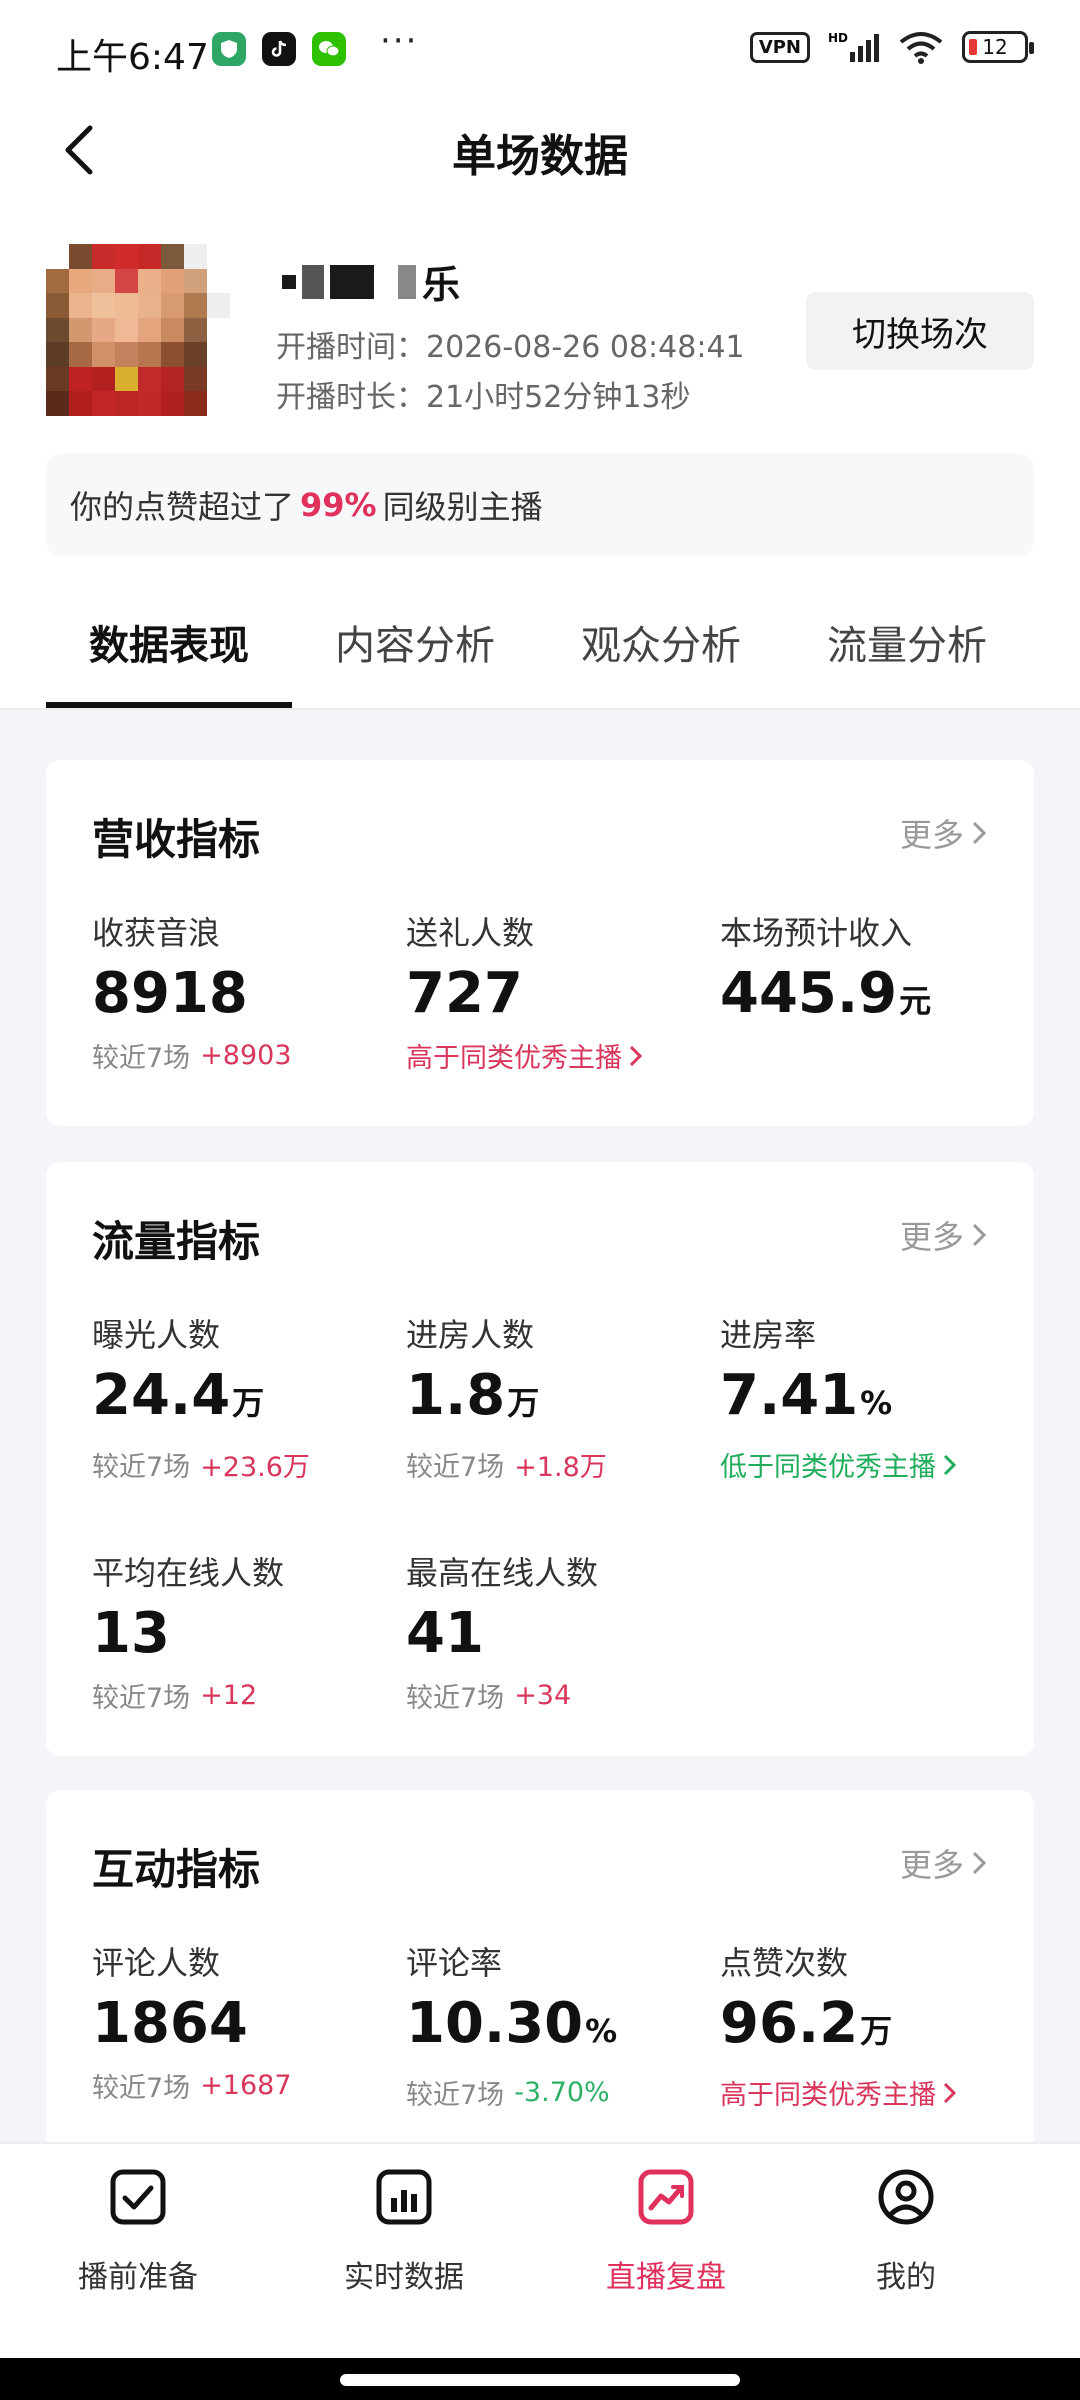 The image size is (1080, 2400). What do you see at coordinates (661, 642) in the screenshot?
I see `tab-audience-analysis: 观众分析` at bounding box center [661, 642].